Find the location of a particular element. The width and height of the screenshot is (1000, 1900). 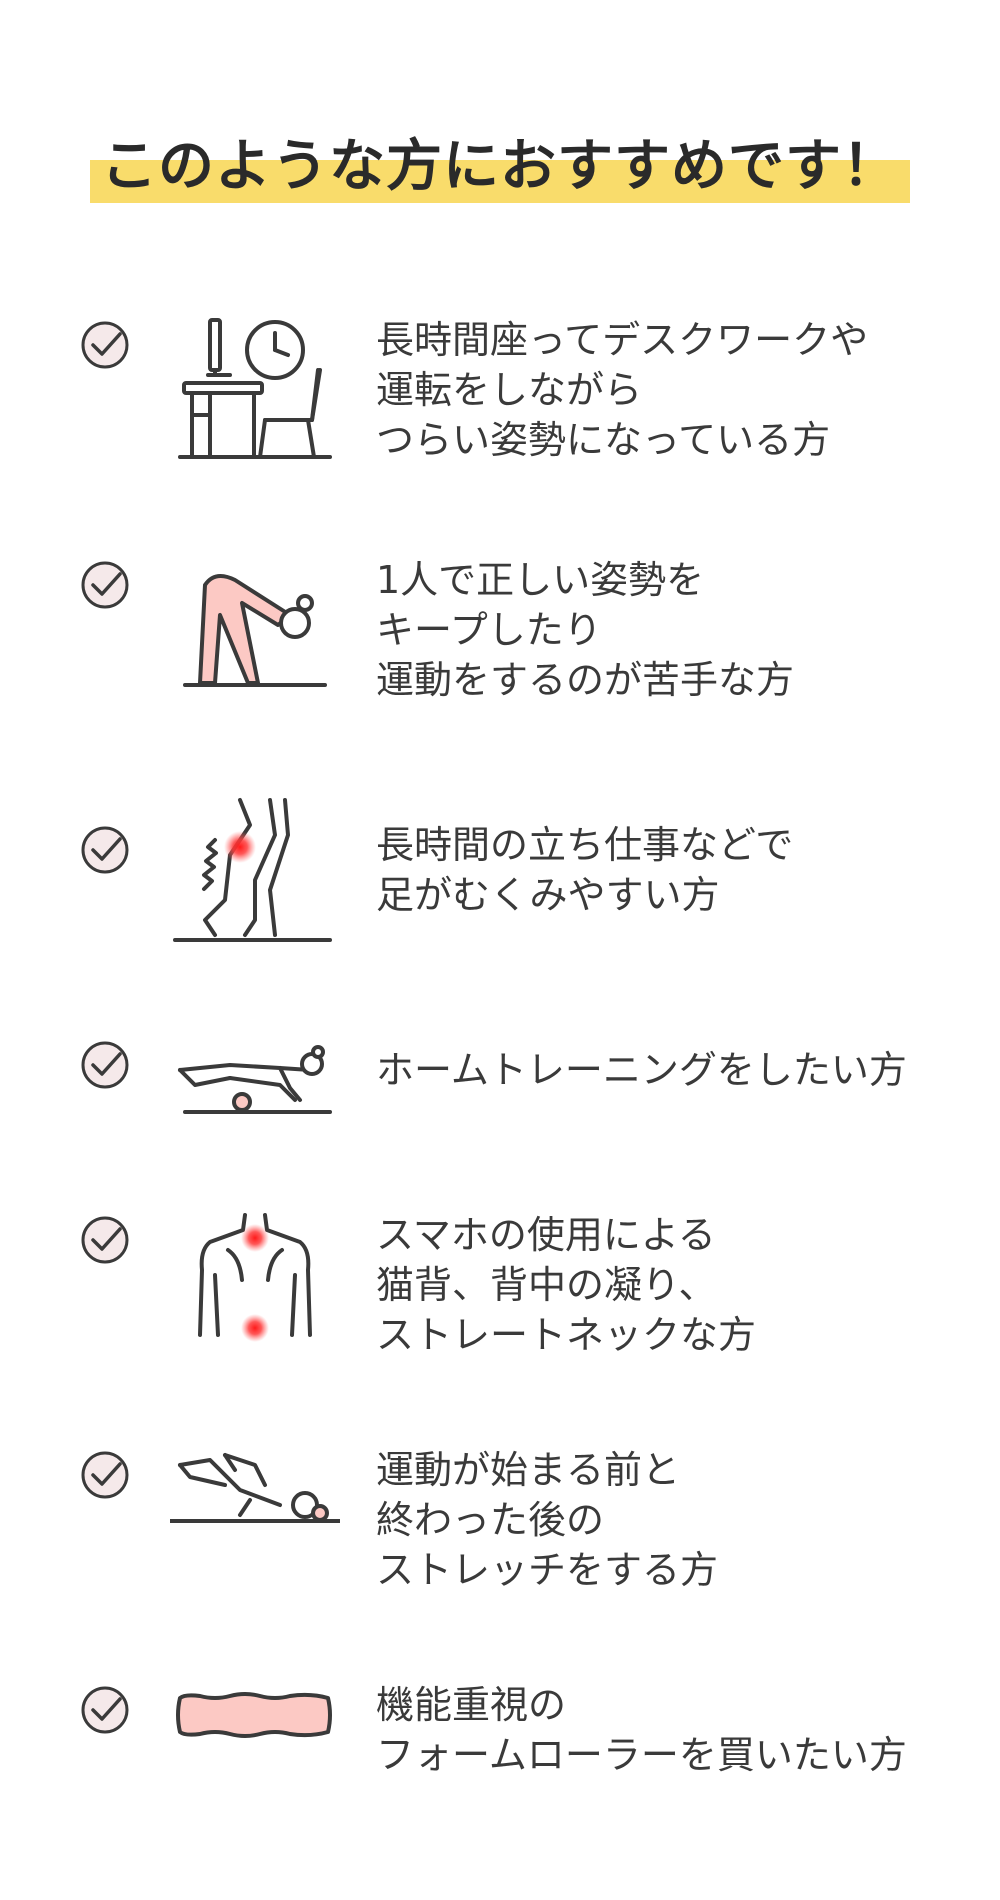

page-title: このような方におすすめです！ is located at coordinates (500, 166).